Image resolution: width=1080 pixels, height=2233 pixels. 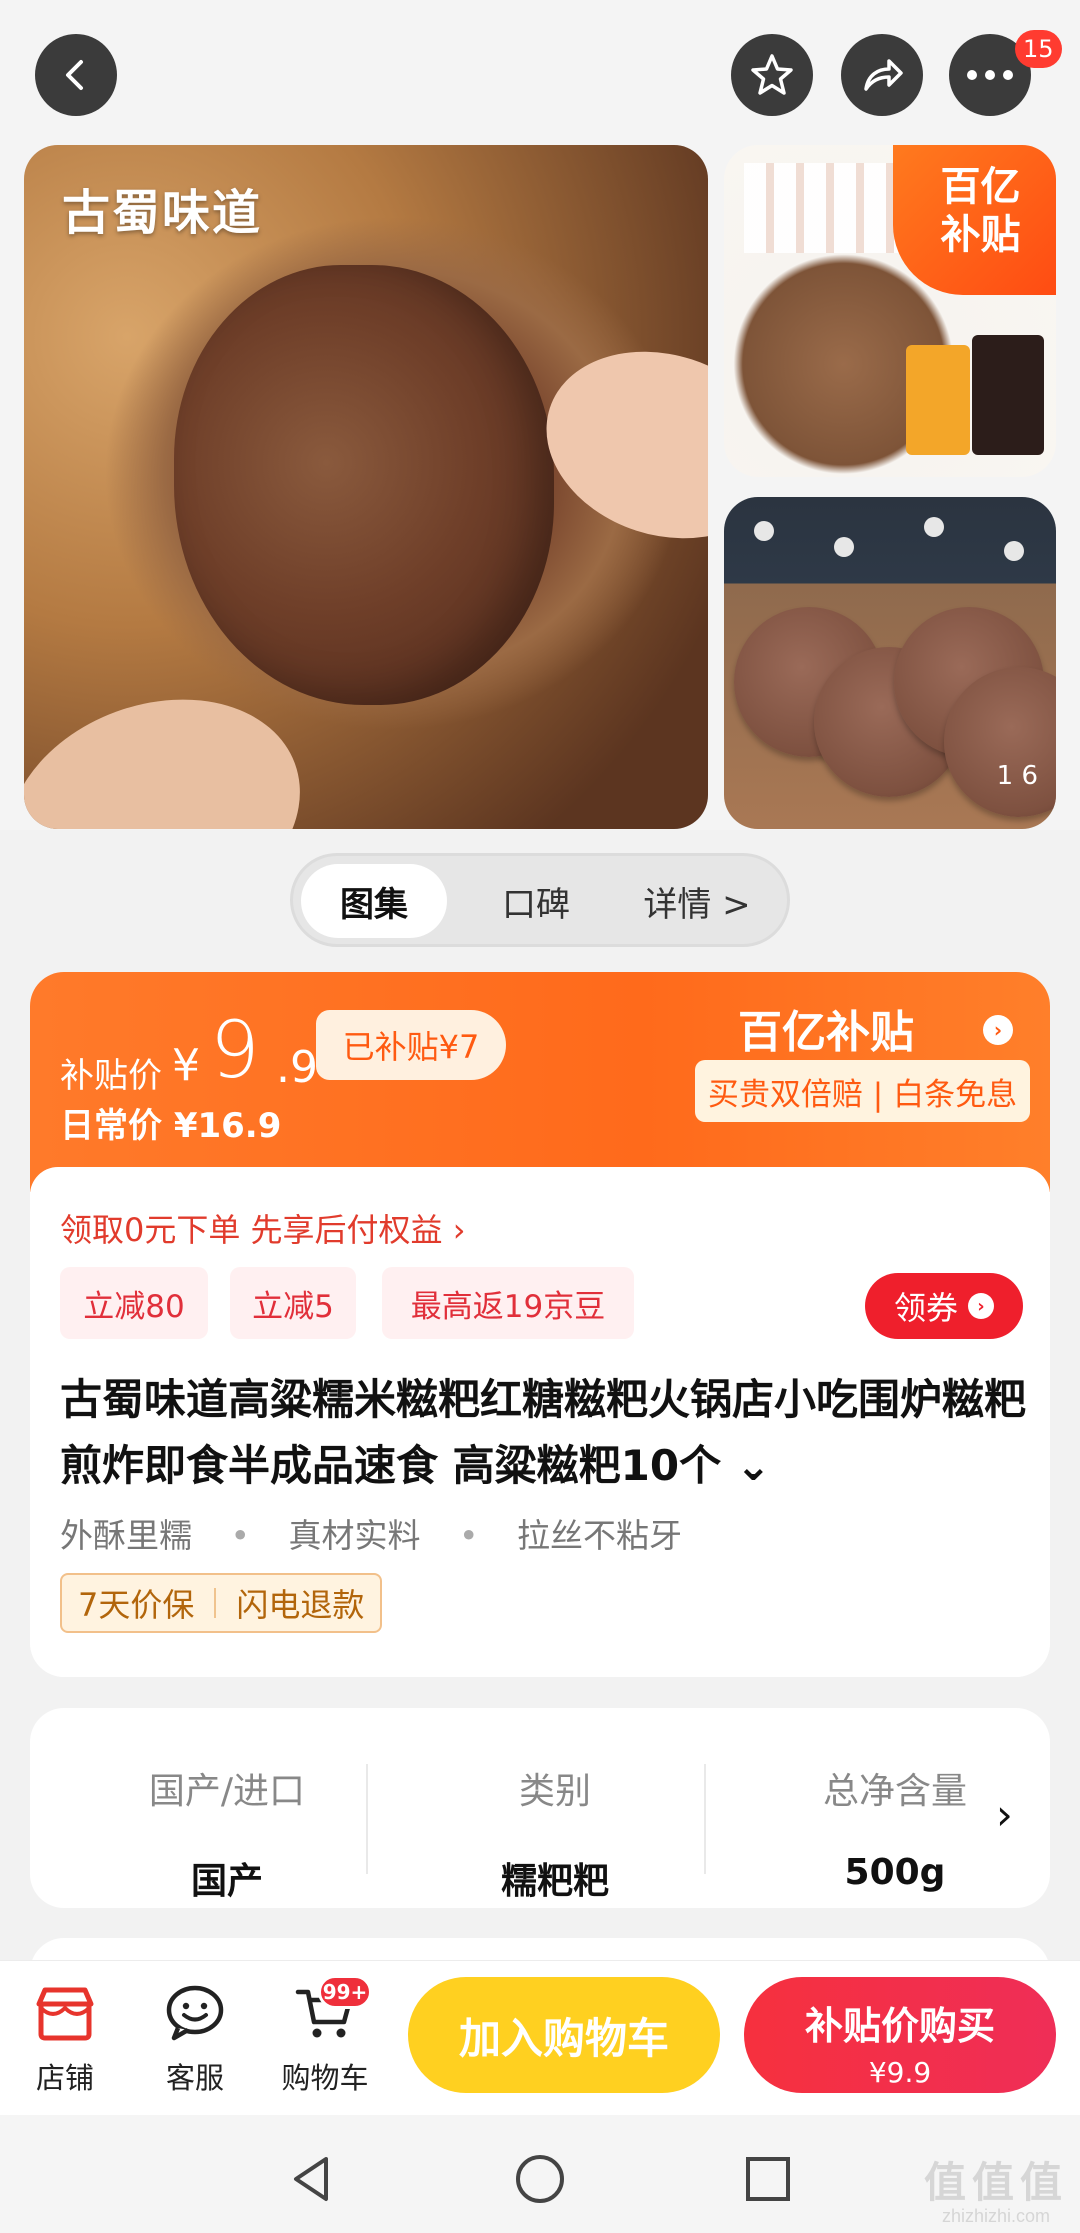 I want to click on nav-home-icon, so click(x=540, y=2179).